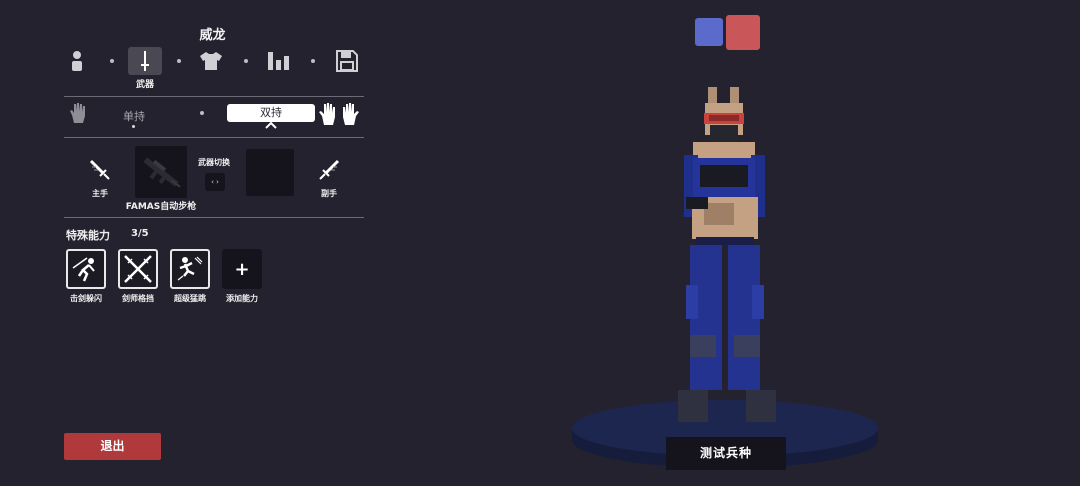  I want to click on team-red-swatch, so click(743, 32).